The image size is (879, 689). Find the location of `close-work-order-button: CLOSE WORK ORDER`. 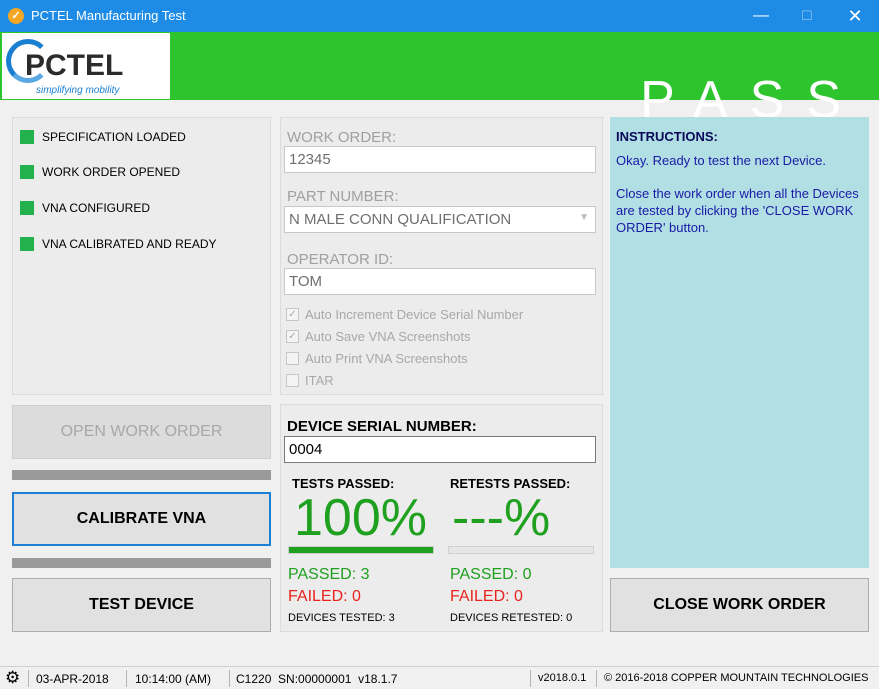

close-work-order-button: CLOSE WORK ORDER is located at coordinates (739, 605).